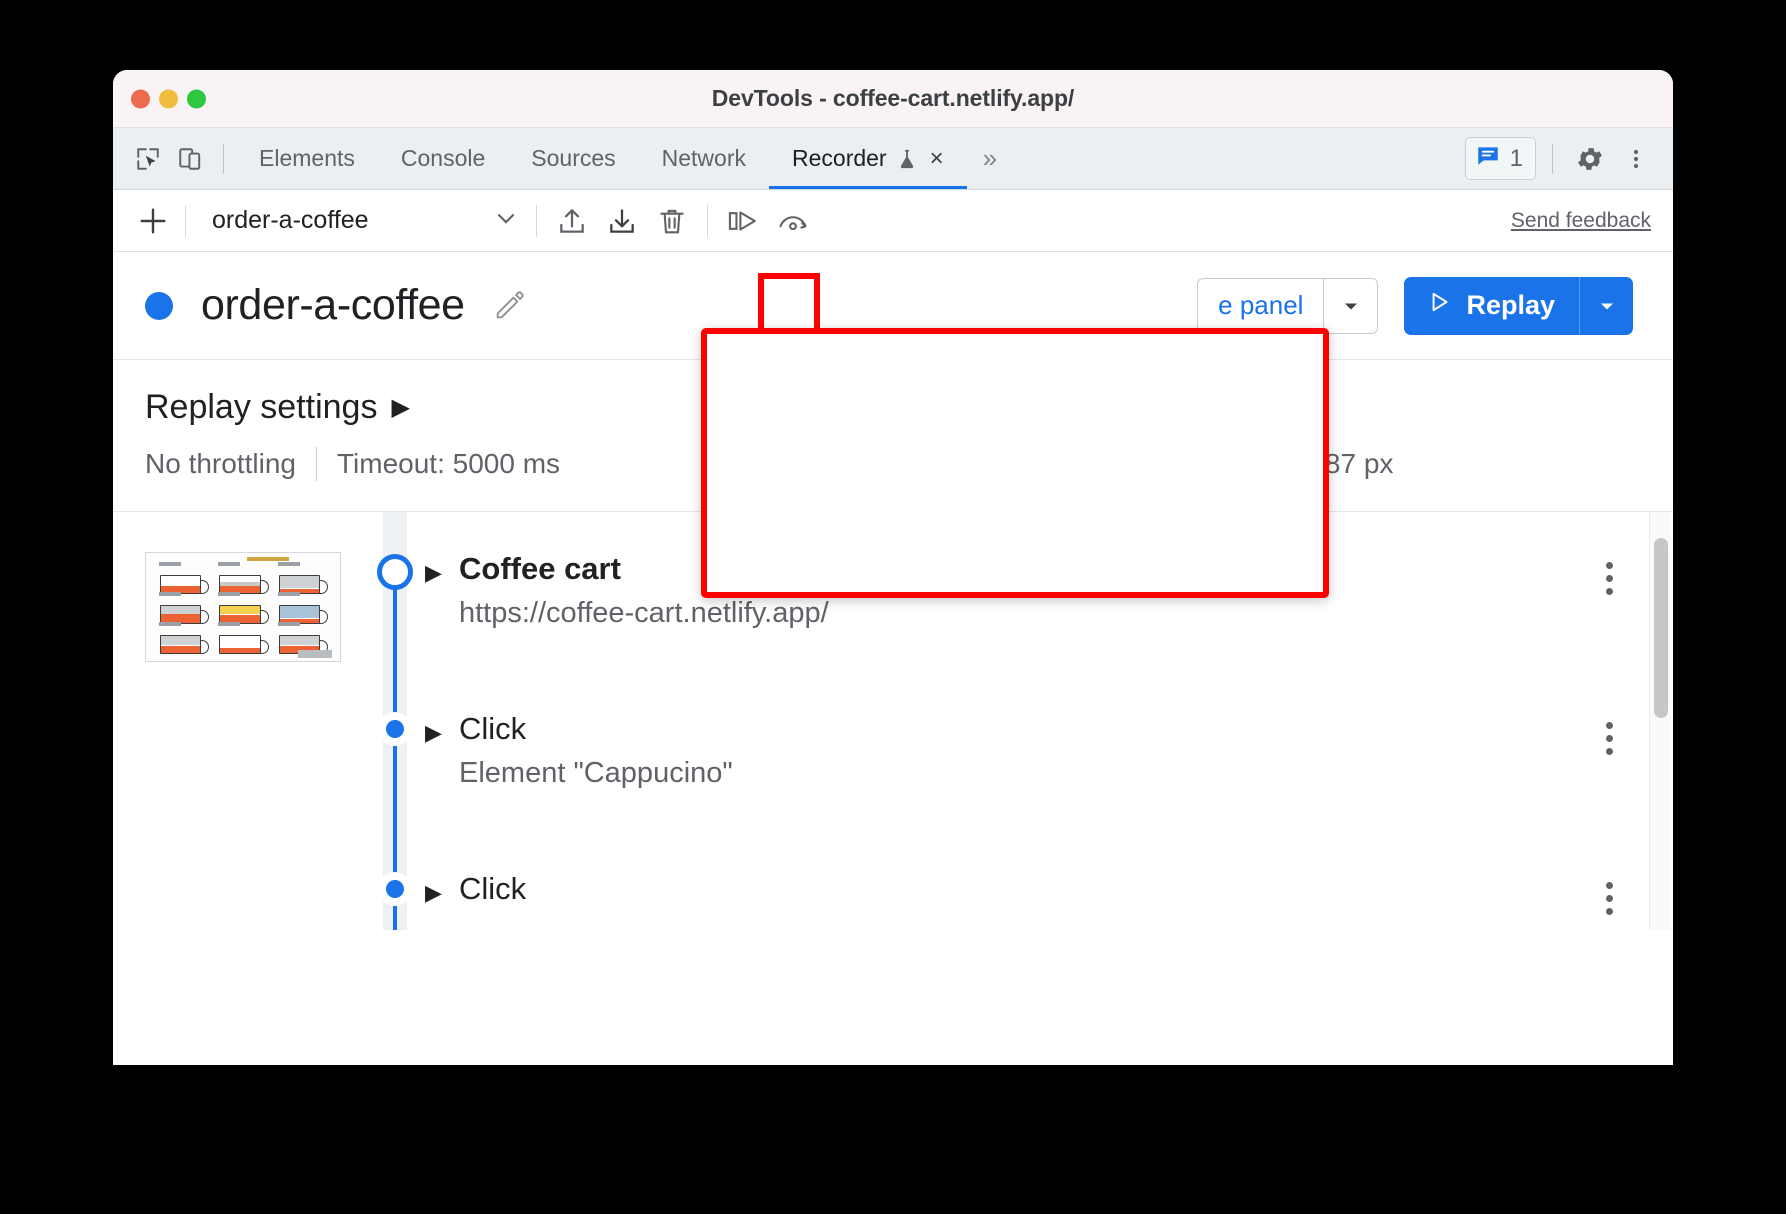 This screenshot has height=1214, width=1786. I want to click on page-screenshot-thumbnail, so click(243, 607).